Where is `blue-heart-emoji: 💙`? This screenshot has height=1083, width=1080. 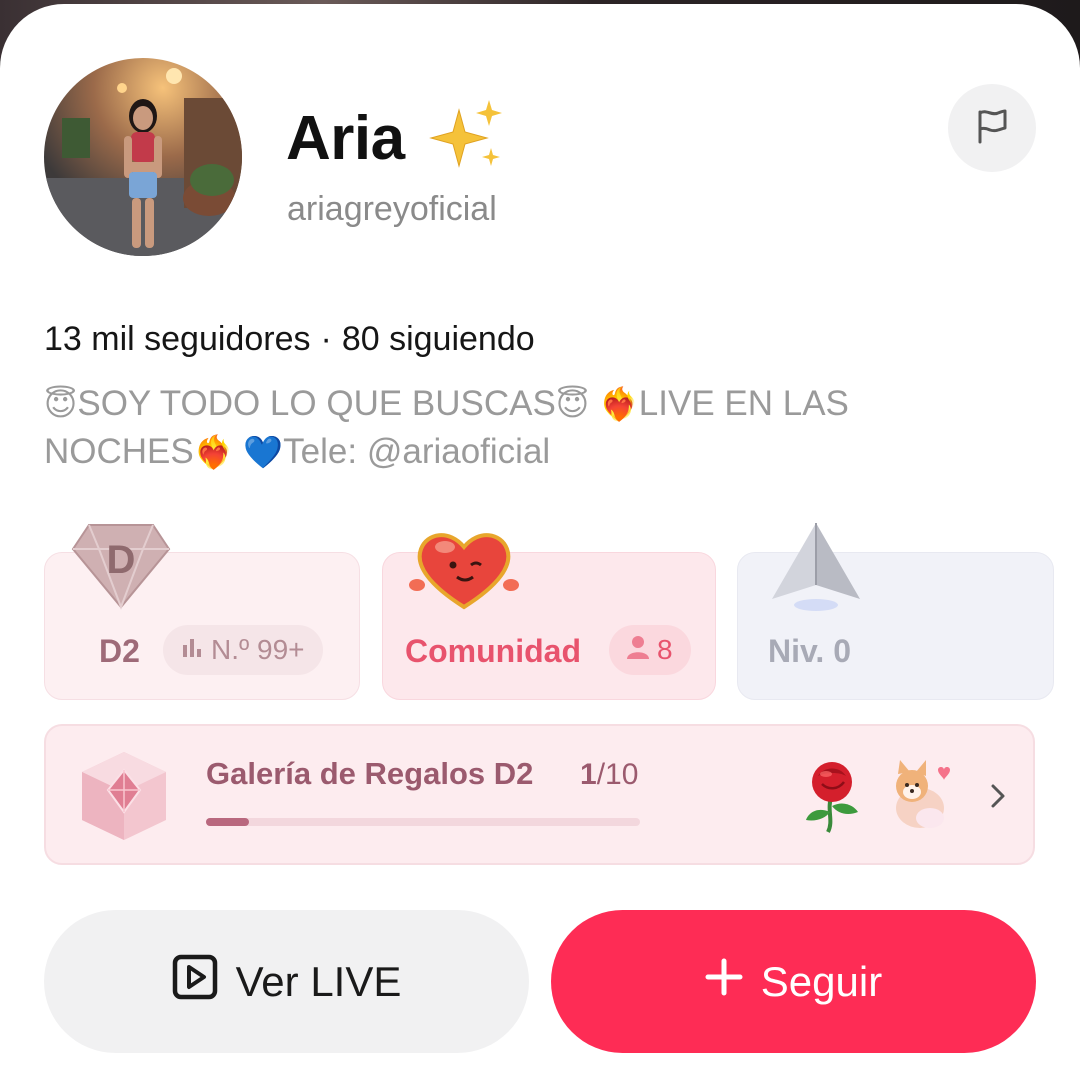 blue-heart-emoji: 💙 is located at coordinates (263, 452).